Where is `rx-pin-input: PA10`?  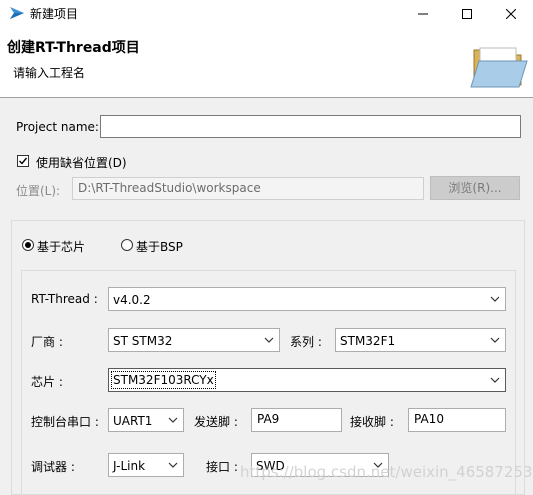 rx-pin-input: PA10 is located at coordinates (457, 420).